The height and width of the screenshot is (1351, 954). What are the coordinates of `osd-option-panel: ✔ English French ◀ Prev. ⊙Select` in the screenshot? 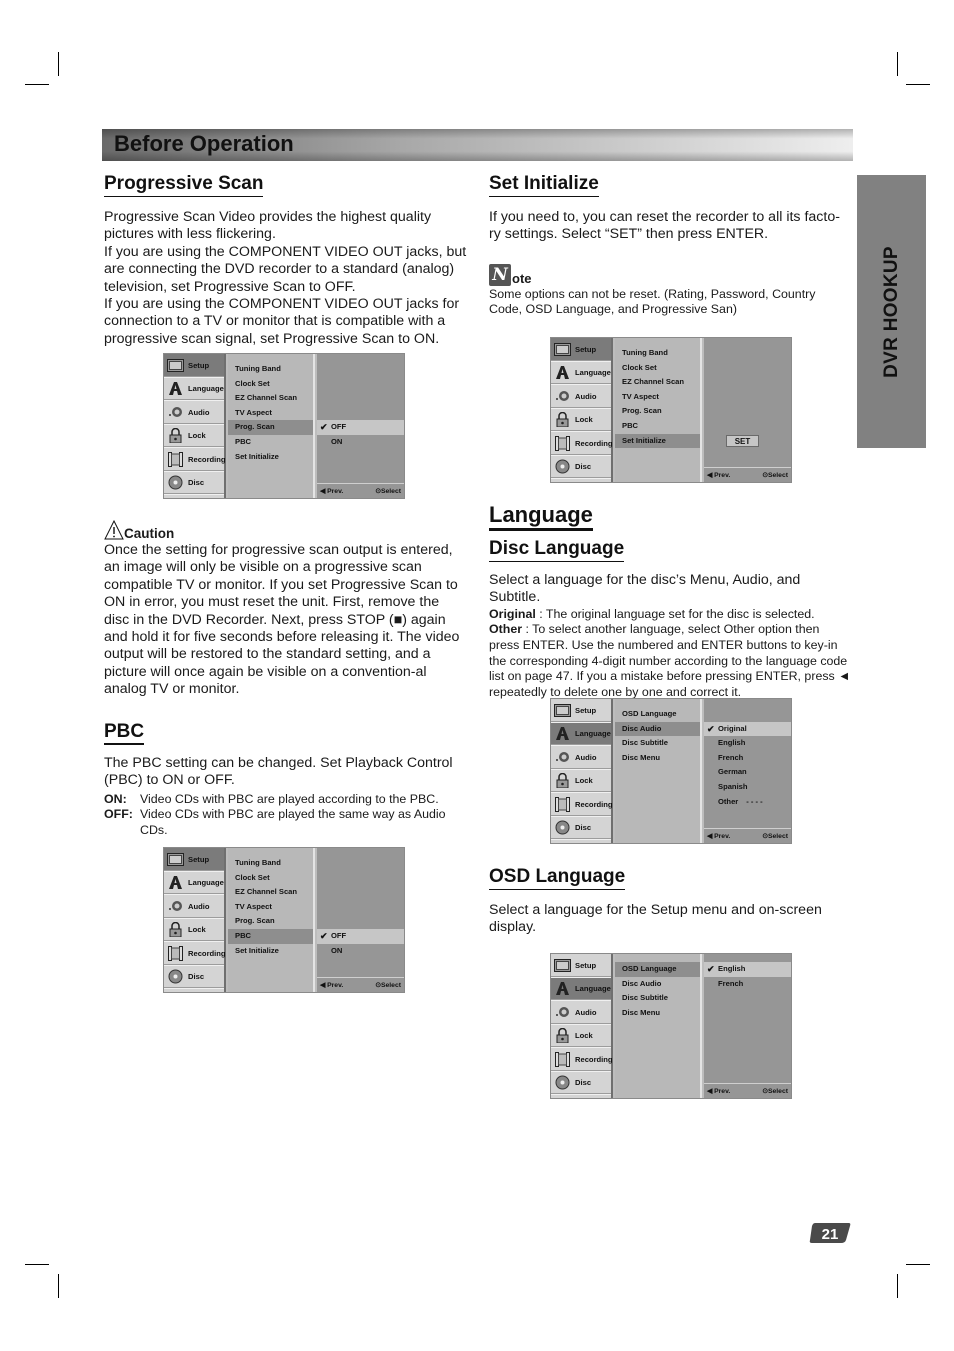 It's located at (747, 1026).